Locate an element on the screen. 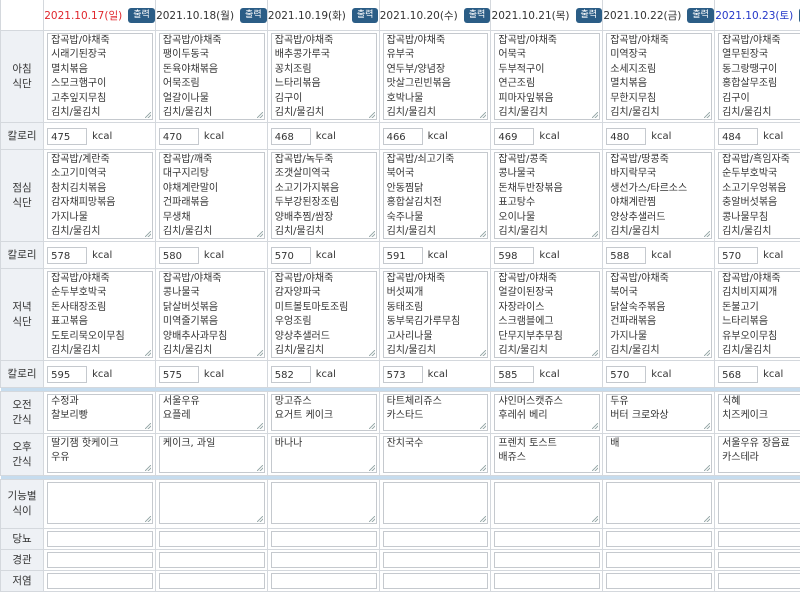 This screenshot has height=592, width=800. calorie-input: 578 is located at coordinates (67, 255).